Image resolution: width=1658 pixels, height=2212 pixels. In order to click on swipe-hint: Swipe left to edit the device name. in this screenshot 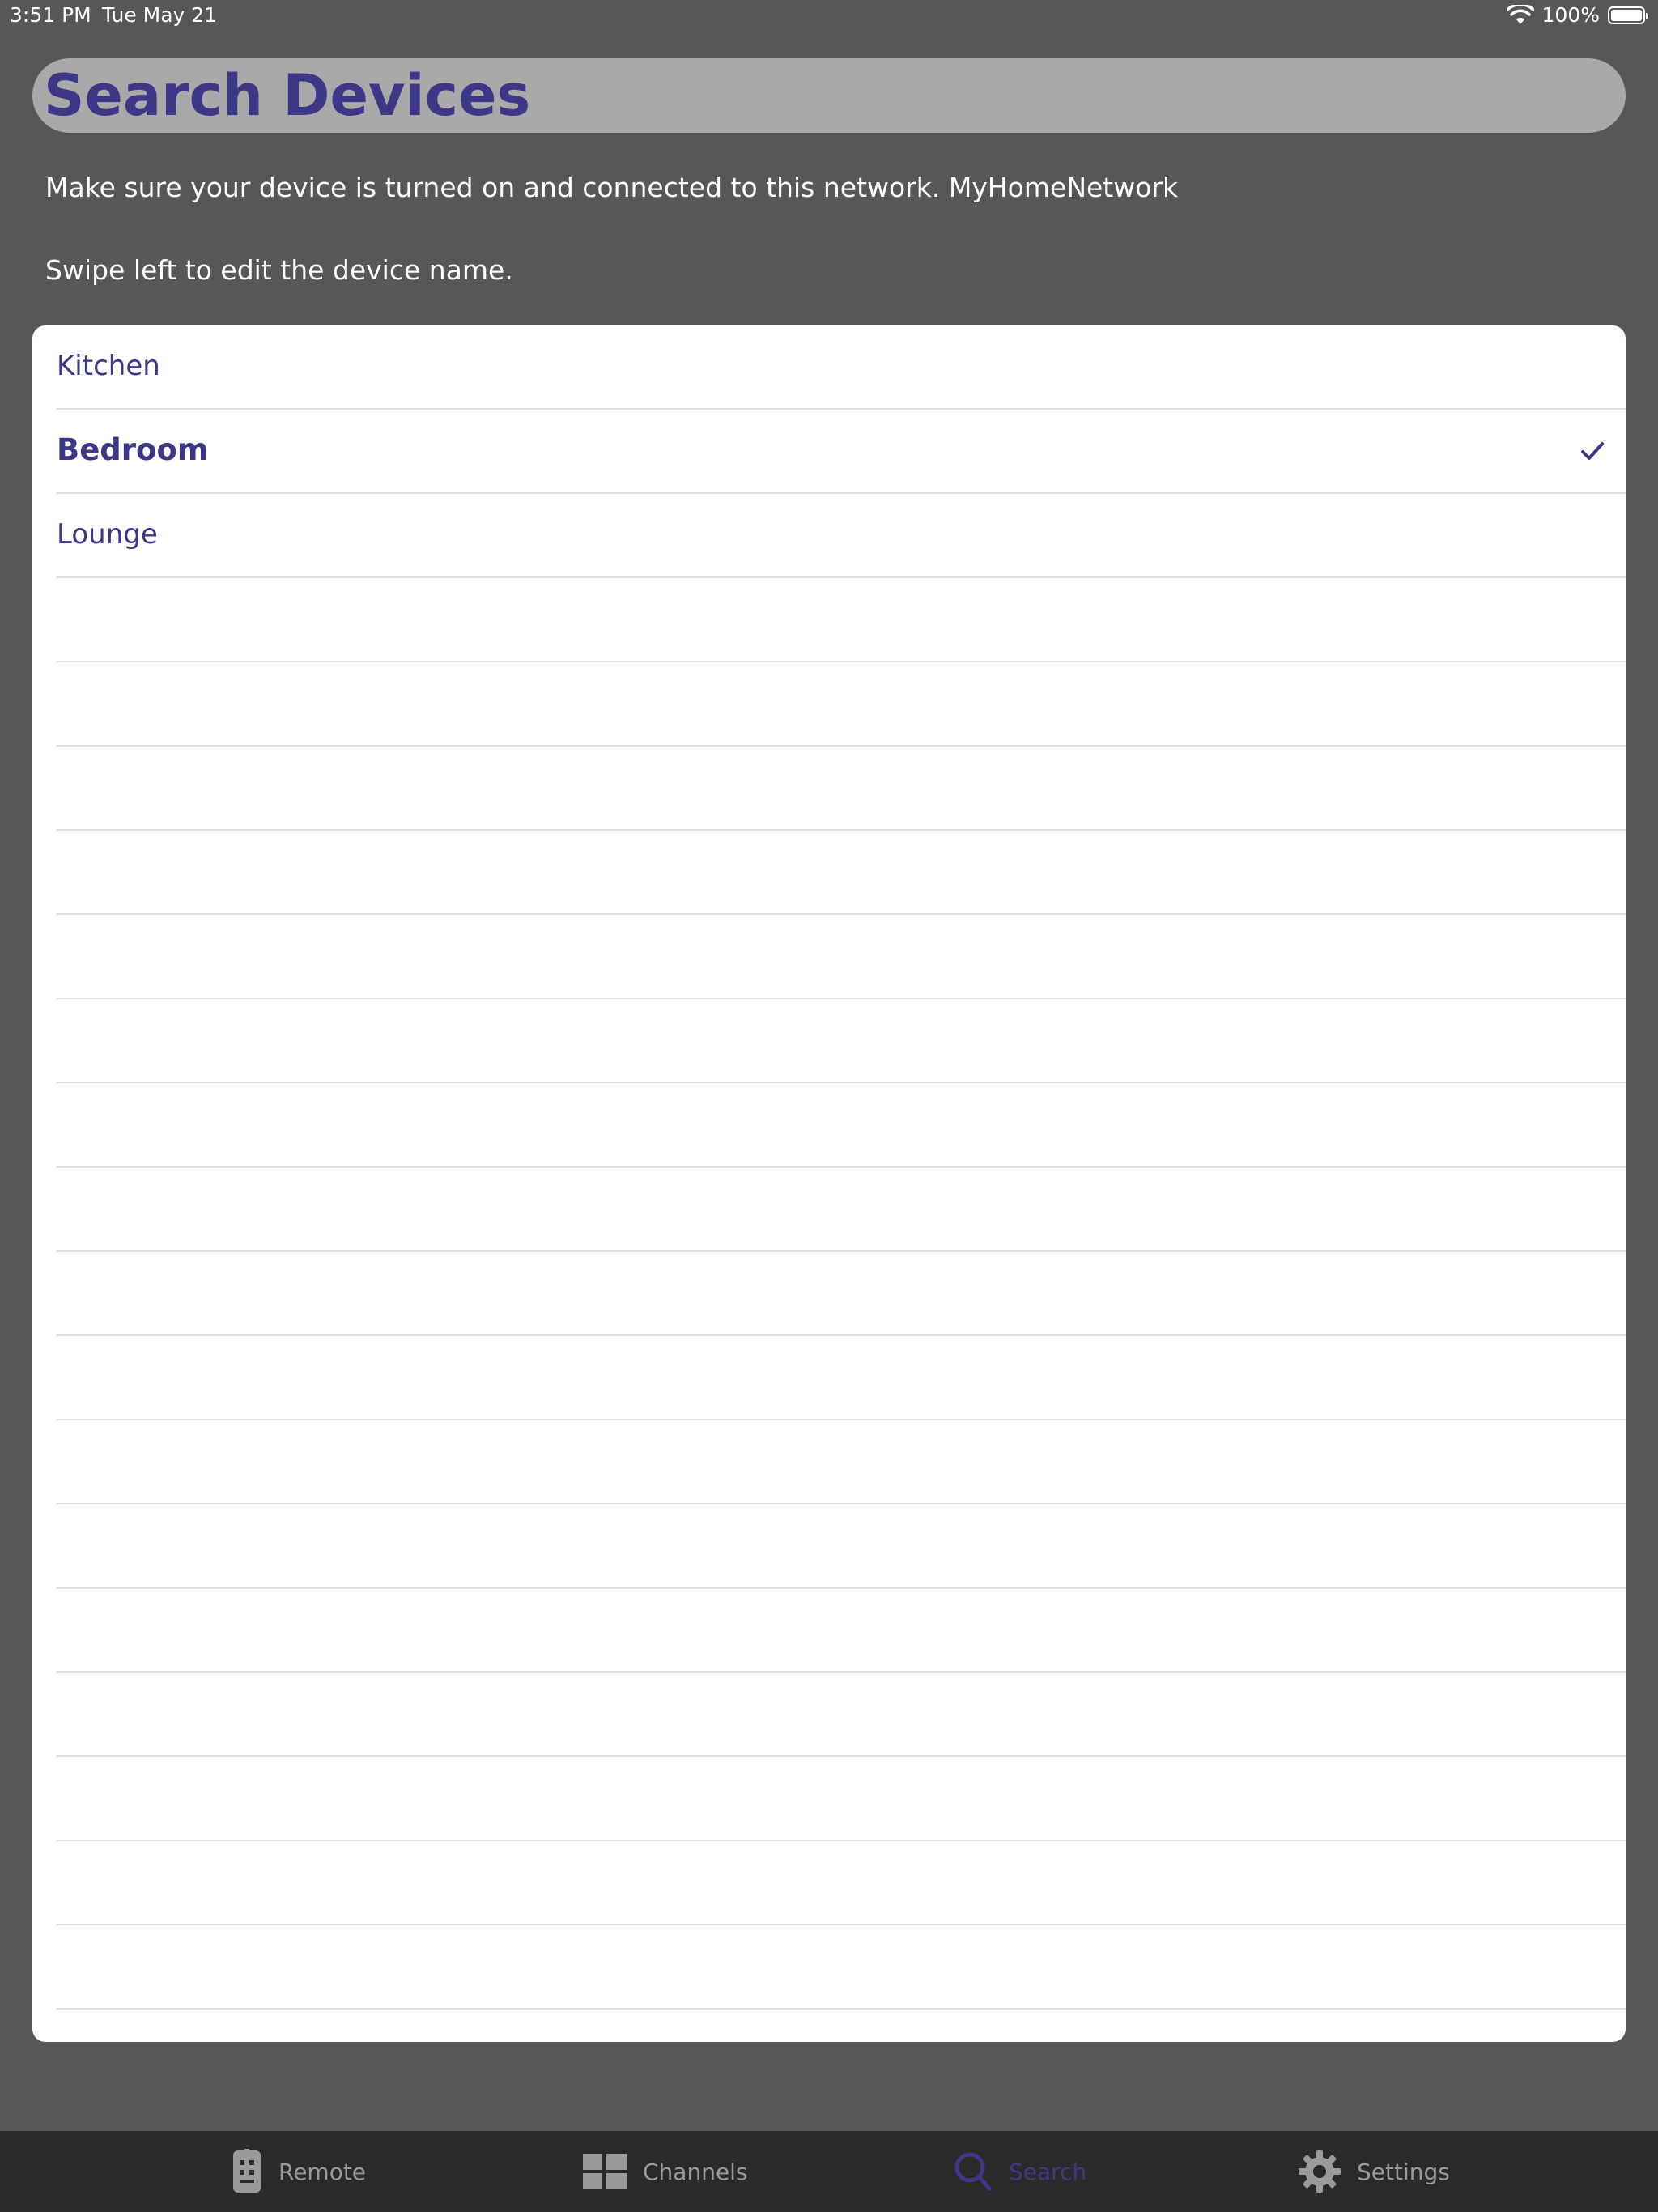, I will do `click(279, 270)`.